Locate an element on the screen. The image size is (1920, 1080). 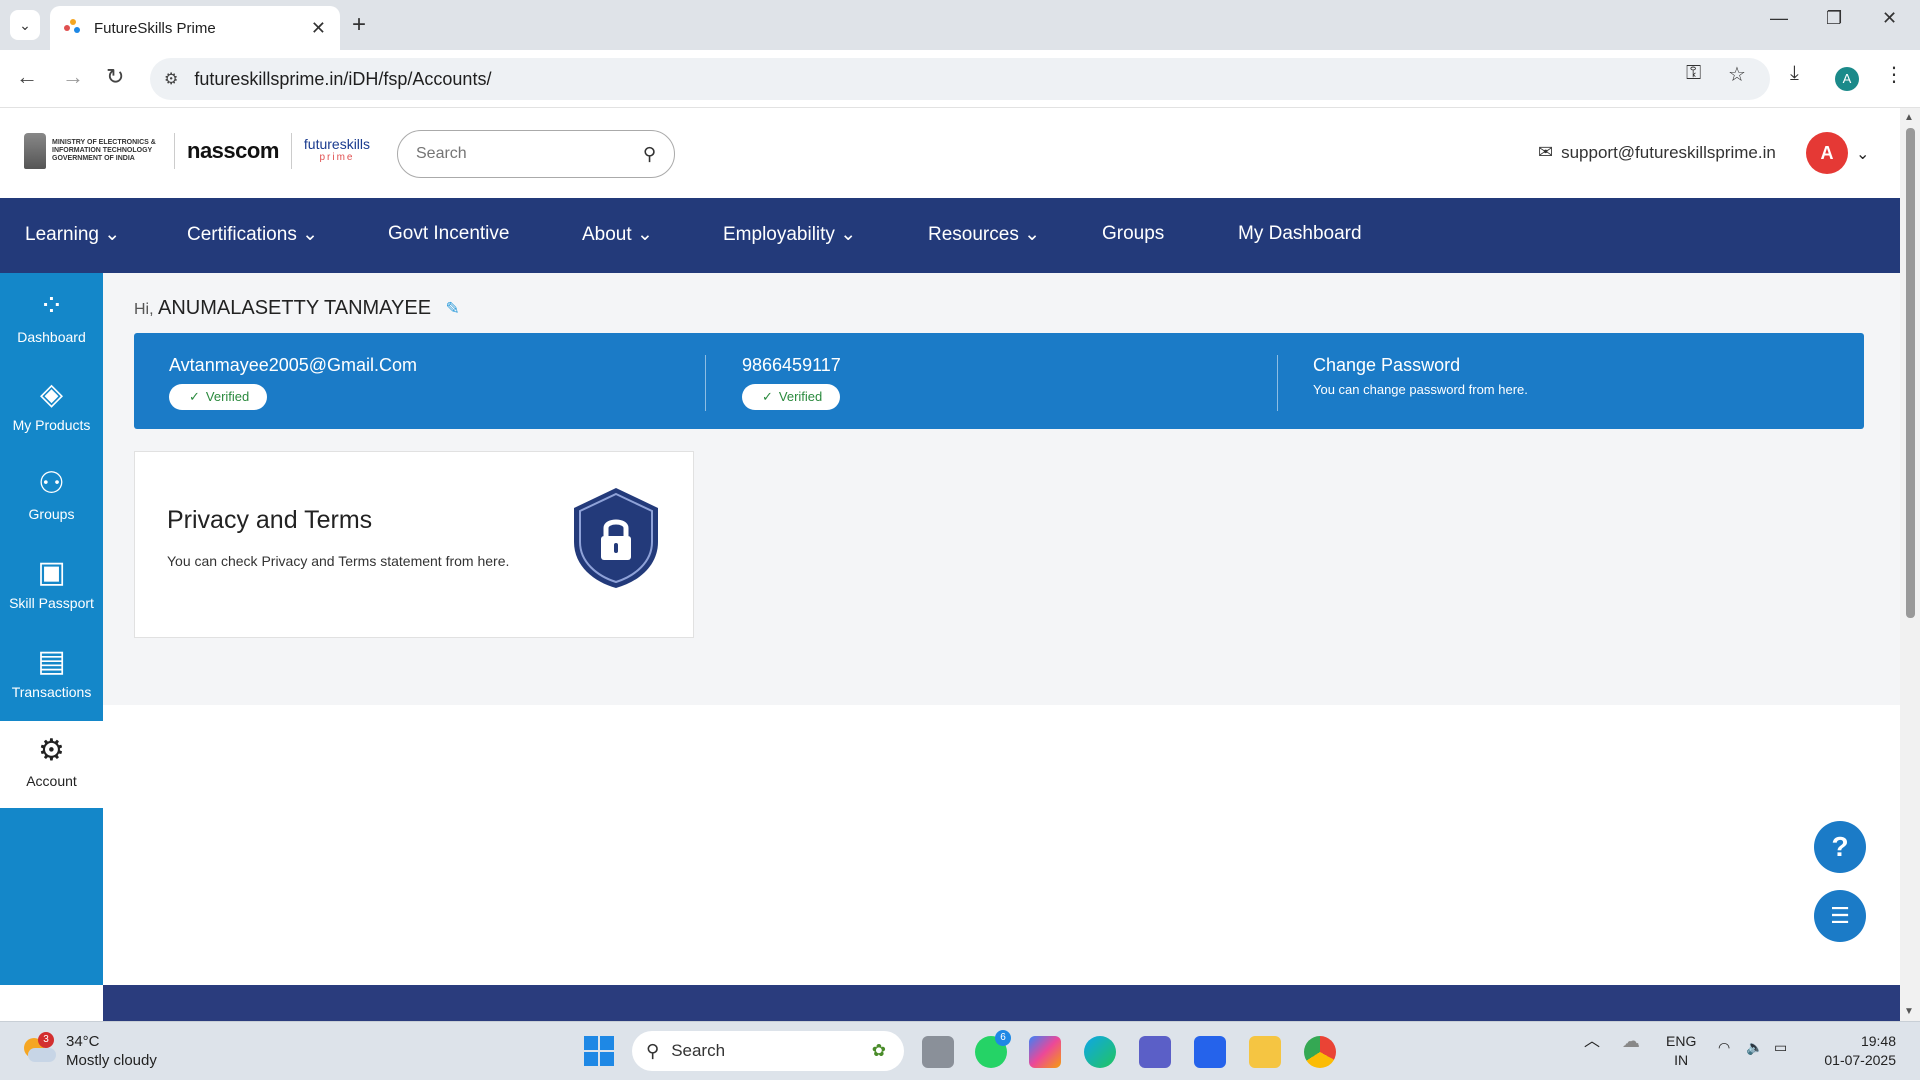
chat-button: ☰ is located at coordinates (1840, 916).